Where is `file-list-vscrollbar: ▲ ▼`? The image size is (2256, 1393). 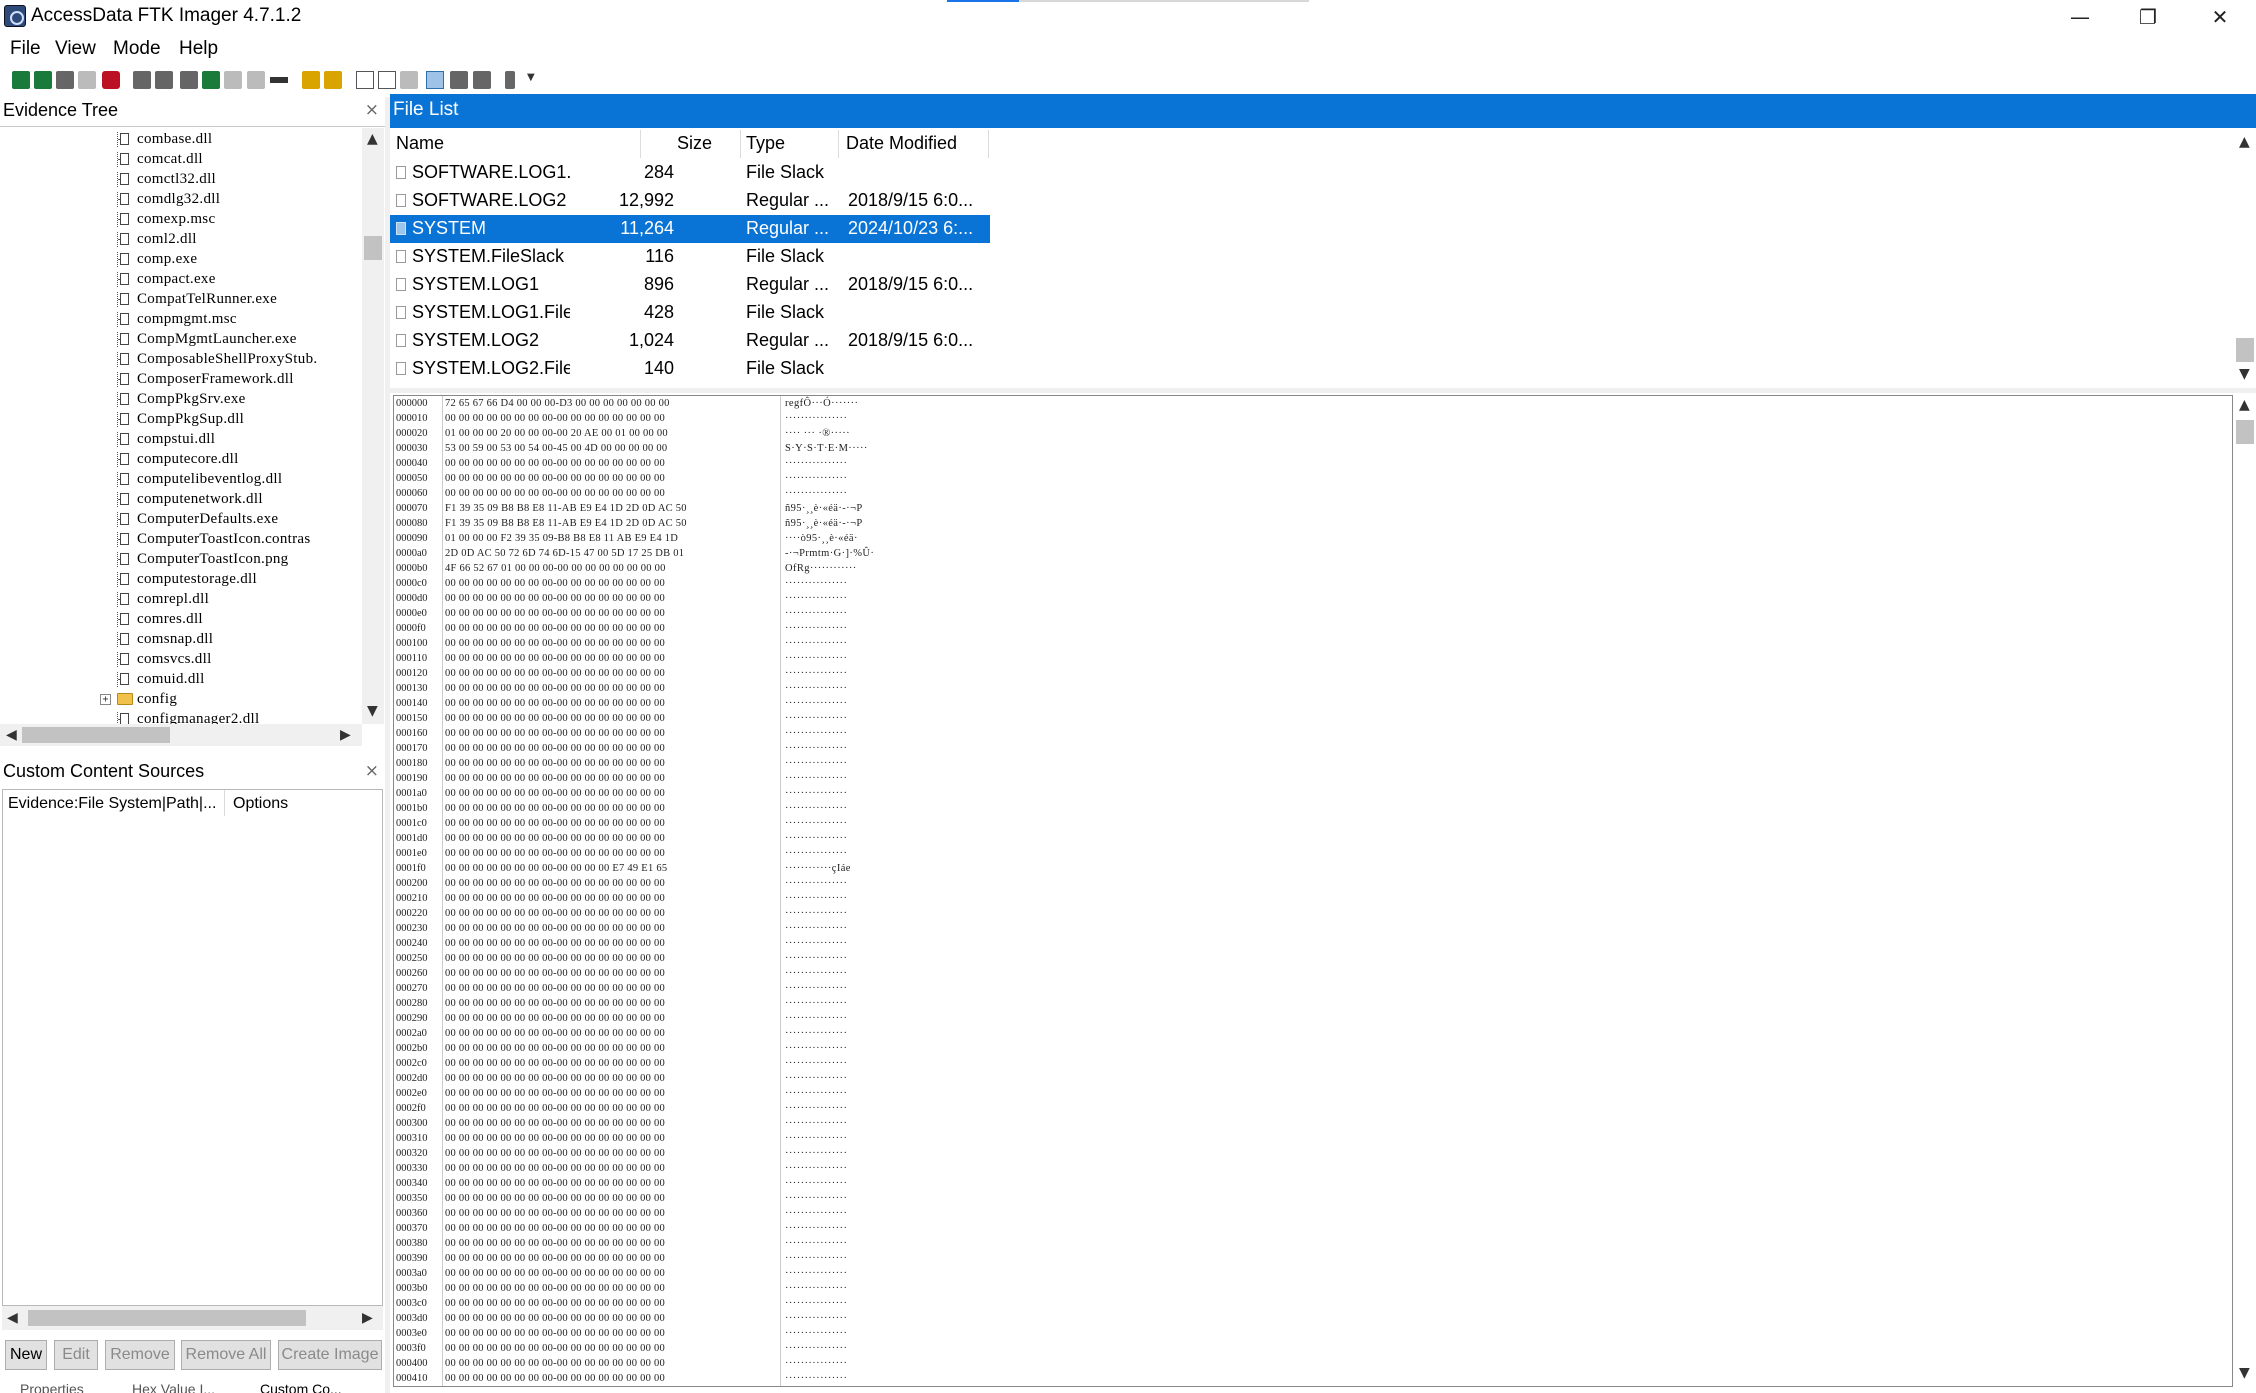
file-list-vscrollbar: ▲ ▼ is located at coordinates (2245, 259).